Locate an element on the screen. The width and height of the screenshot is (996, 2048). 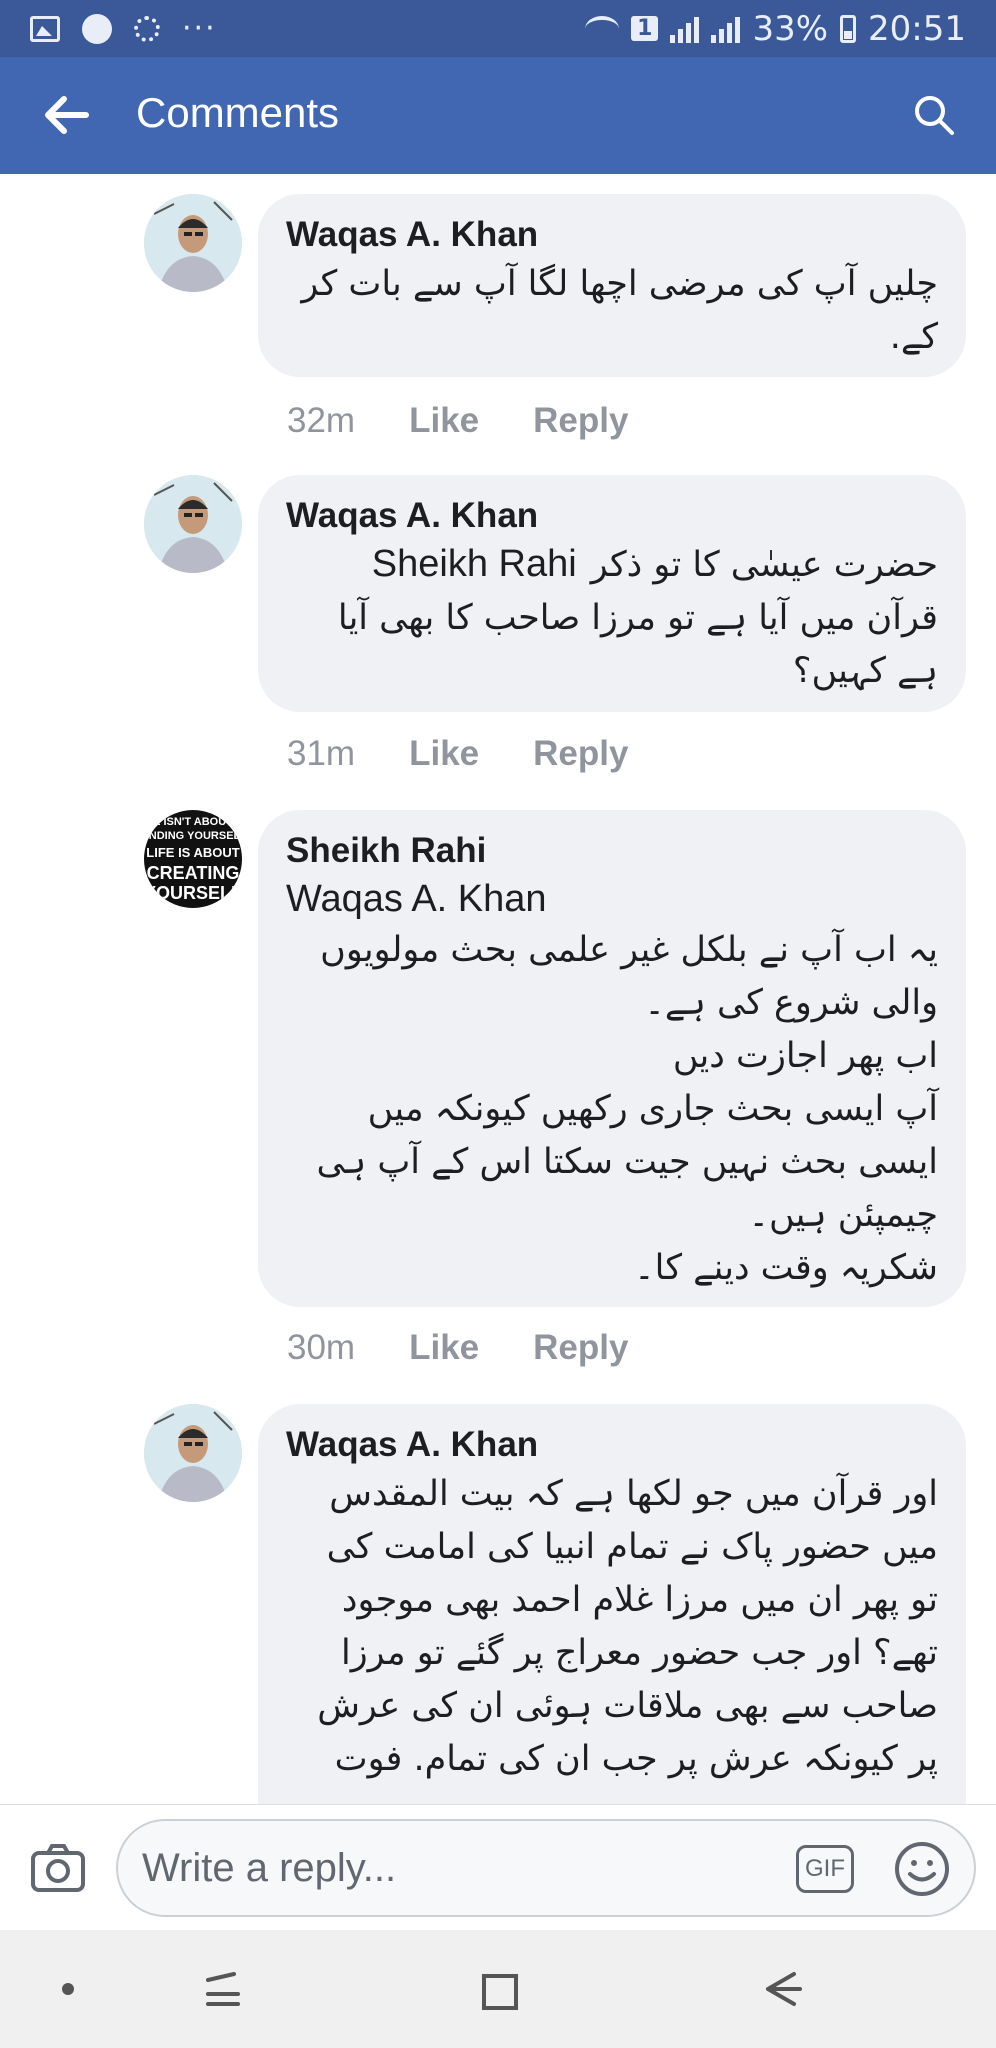
sim-badge: 1 is located at coordinates (645, 28).